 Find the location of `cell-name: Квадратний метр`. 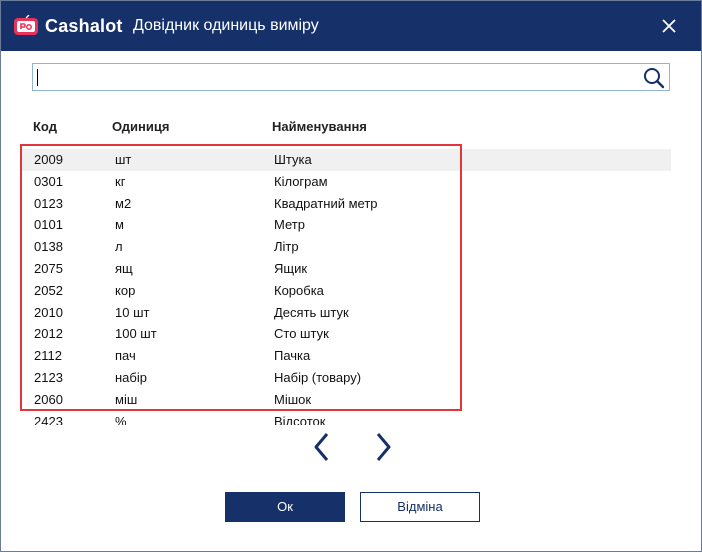

cell-name: Квадратний метр is located at coordinates (326, 203).